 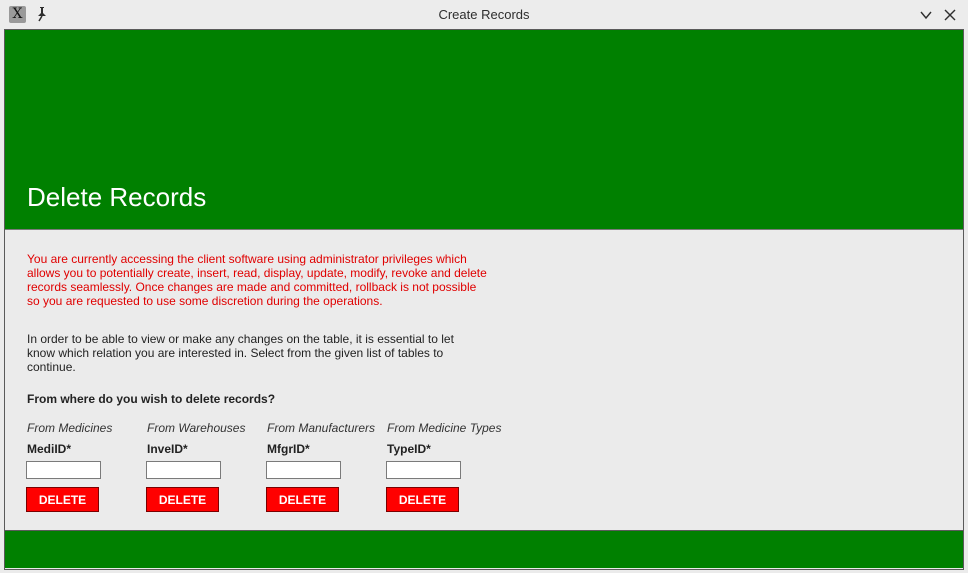 What do you see at coordinates (182, 499) in the screenshot?
I see `delete-warehouse-button: DELETE` at bounding box center [182, 499].